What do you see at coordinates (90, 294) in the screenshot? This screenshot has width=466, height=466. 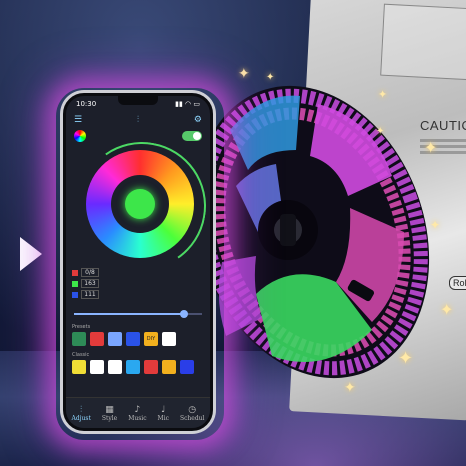 I see `blue-value-field: 111` at bounding box center [90, 294].